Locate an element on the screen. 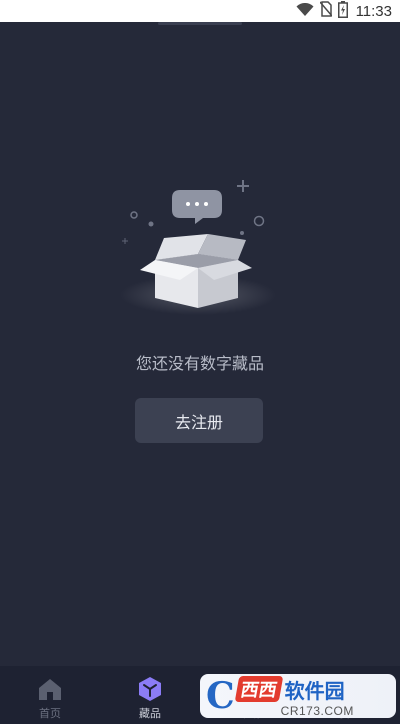 This screenshot has width=400, height=724. sparkle-plus-icon is located at coordinates (243, 186).